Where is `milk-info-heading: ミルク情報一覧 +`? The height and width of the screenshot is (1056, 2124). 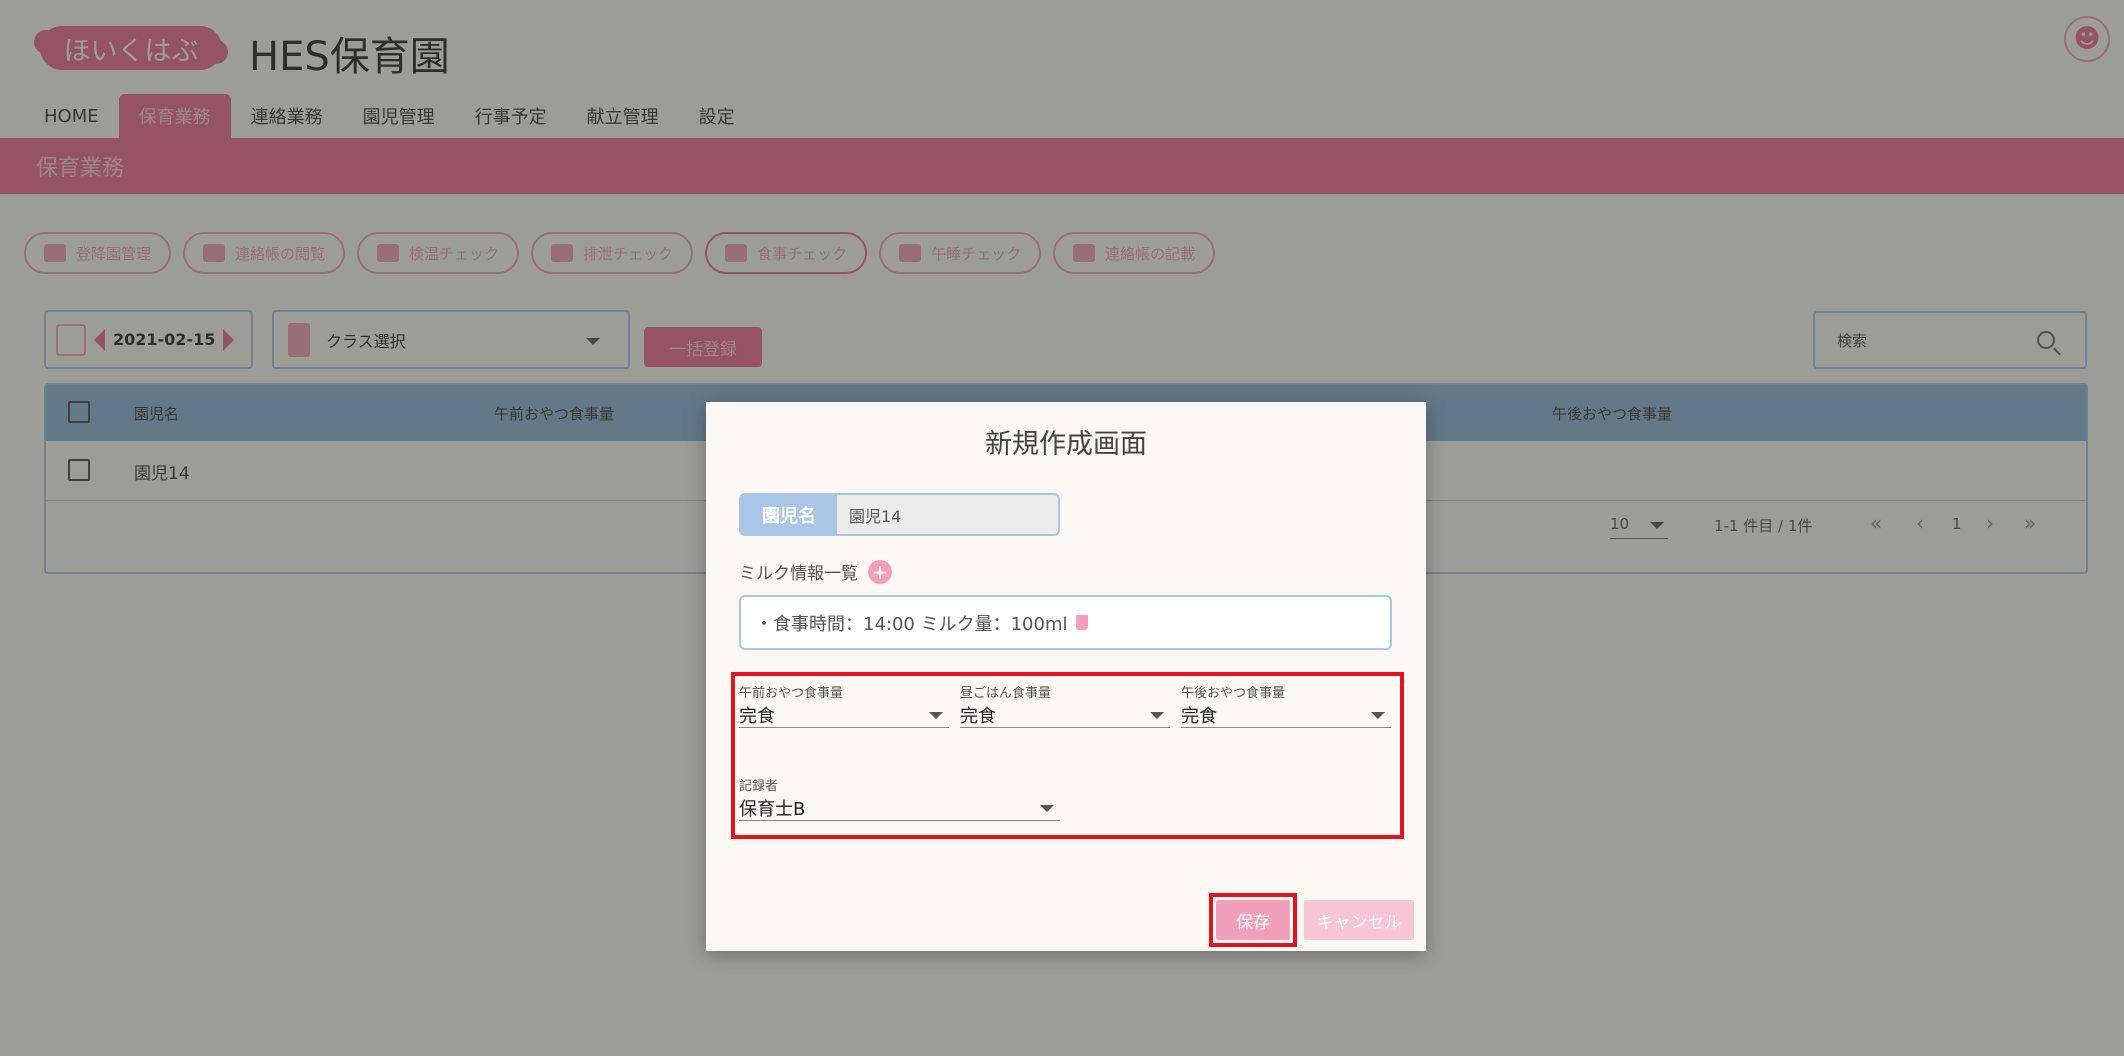 milk-info-heading: ミルク情報一覧 + is located at coordinates (815, 571).